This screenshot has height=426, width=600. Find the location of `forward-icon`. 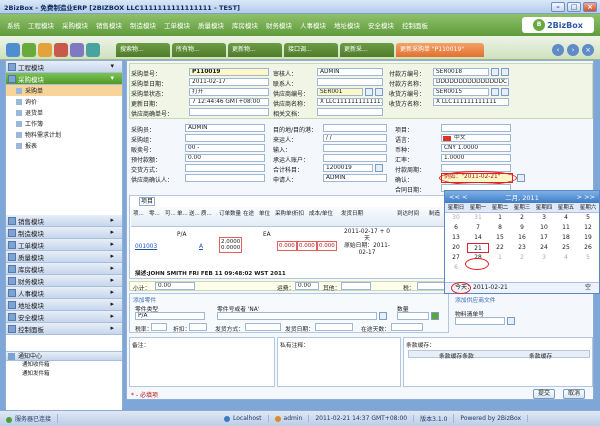

forward-icon is located at coordinates (29, 50).